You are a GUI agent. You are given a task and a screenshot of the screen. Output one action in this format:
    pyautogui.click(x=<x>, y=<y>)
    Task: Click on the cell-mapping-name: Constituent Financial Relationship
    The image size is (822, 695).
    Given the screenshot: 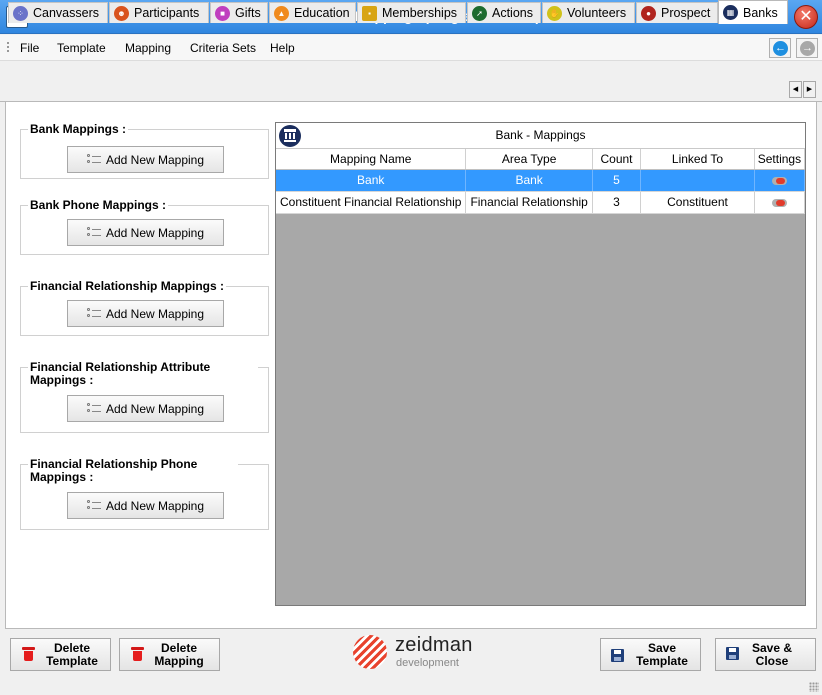 What is the action you would take?
    pyautogui.click(x=371, y=202)
    